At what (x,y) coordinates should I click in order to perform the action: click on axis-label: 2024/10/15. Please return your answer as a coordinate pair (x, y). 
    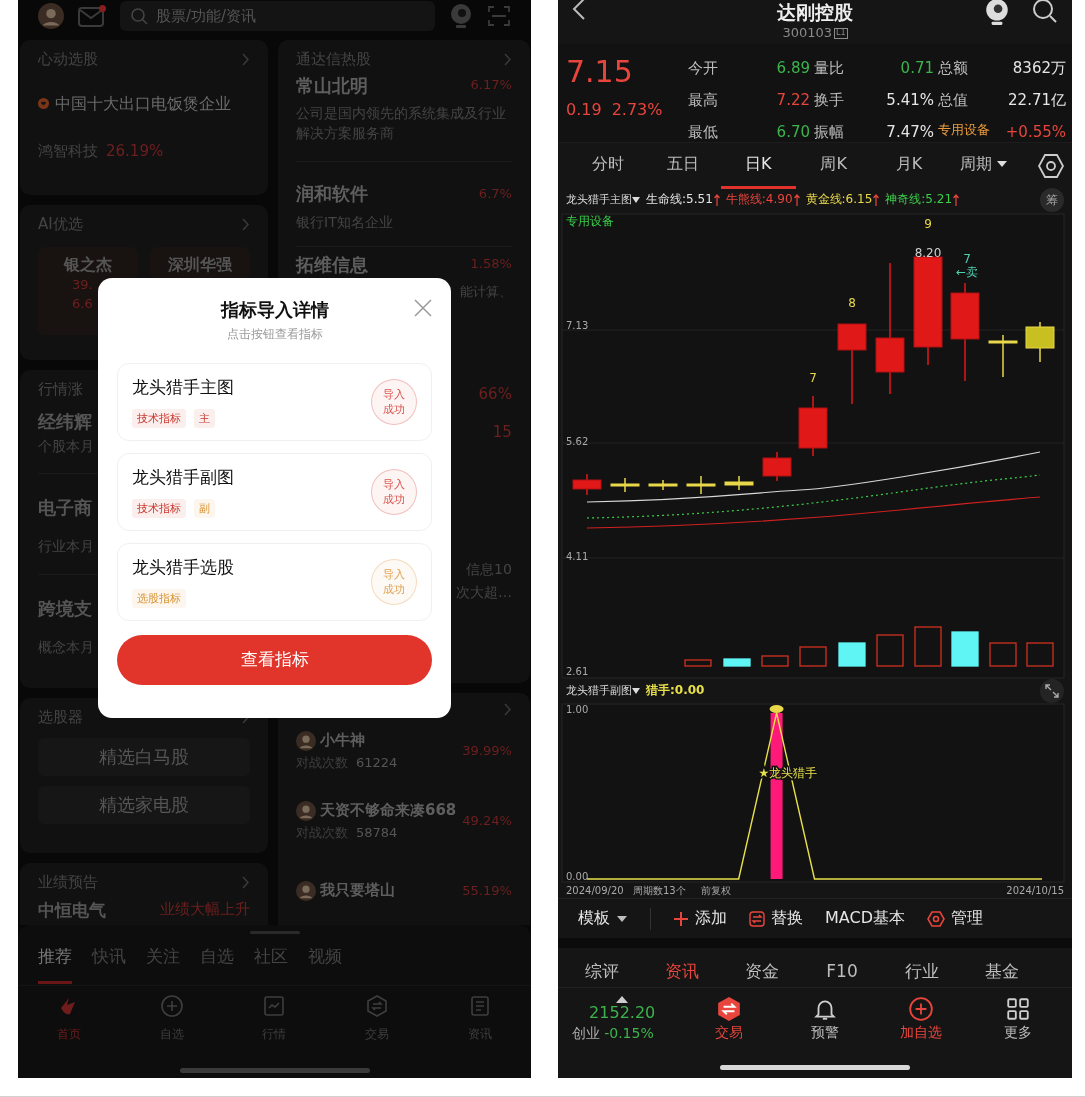
    Looking at the image, I should click on (1035, 890).